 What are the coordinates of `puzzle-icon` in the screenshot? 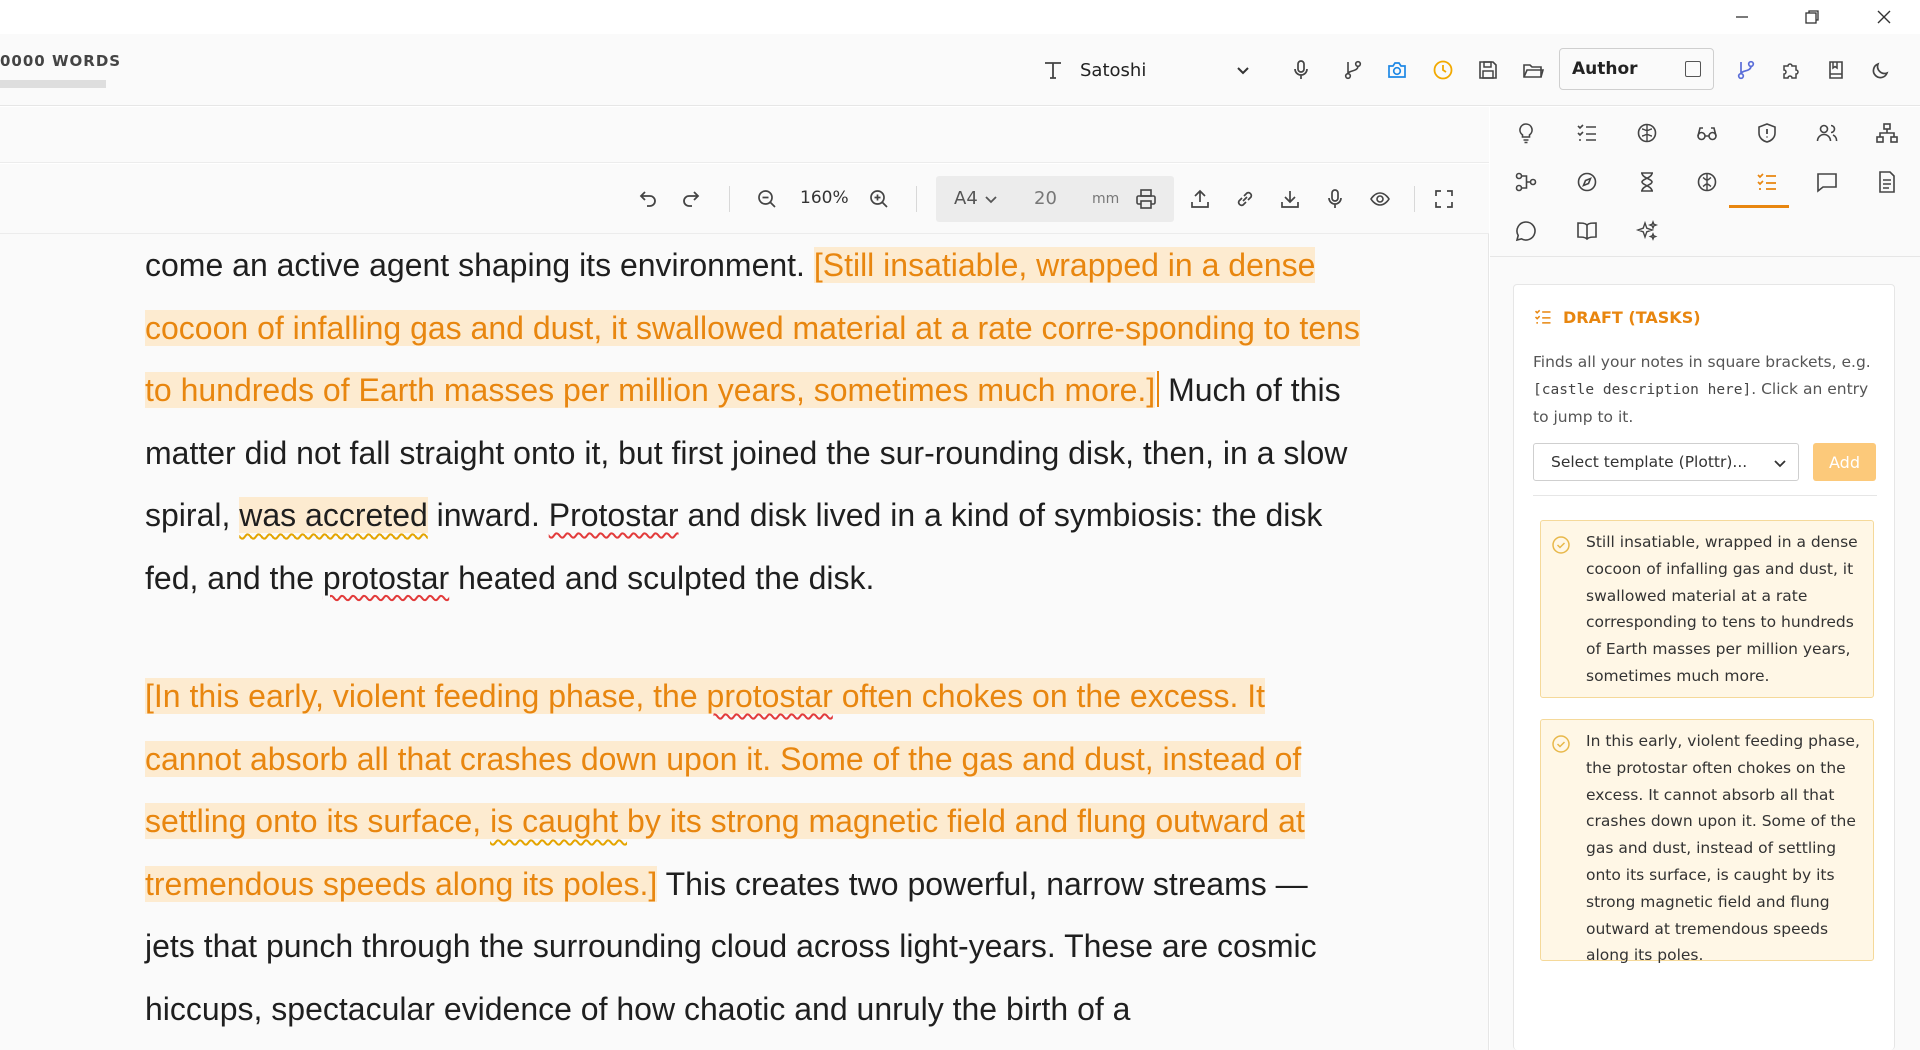 It's located at (1791, 70).